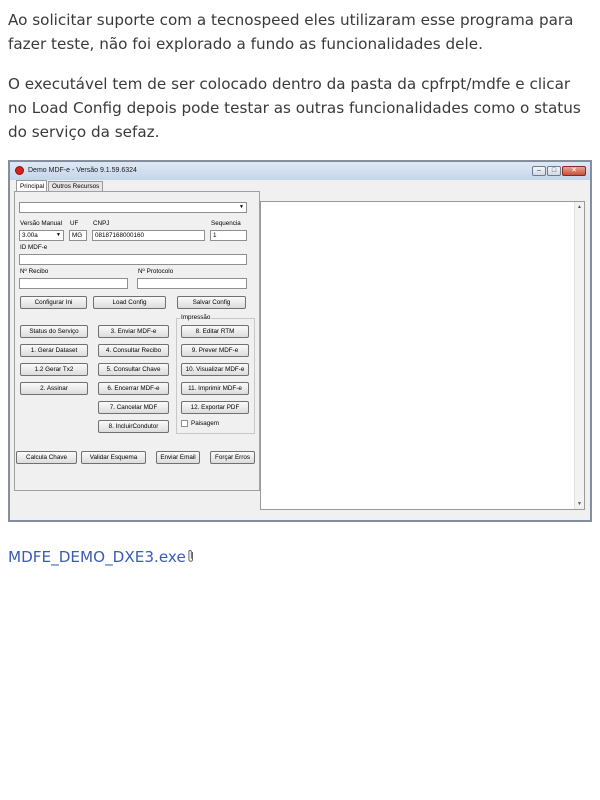 This screenshot has width=600, height=800. What do you see at coordinates (215, 350) in the screenshot?
I see `prever-mdfe-button: 9. Prever MDF-e` at bounding box center [215, 350].